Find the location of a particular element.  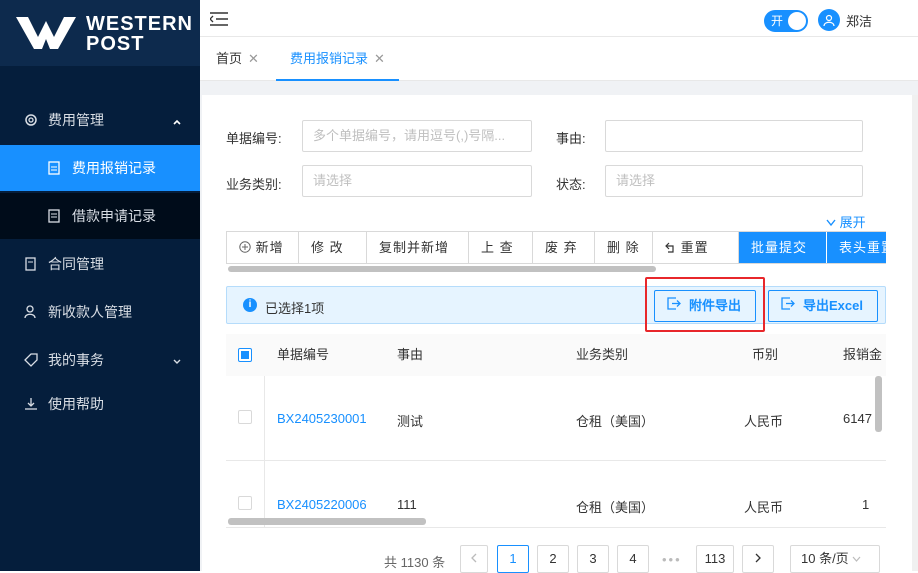

expand-link: 展开 is located at coordinates (846, 221).